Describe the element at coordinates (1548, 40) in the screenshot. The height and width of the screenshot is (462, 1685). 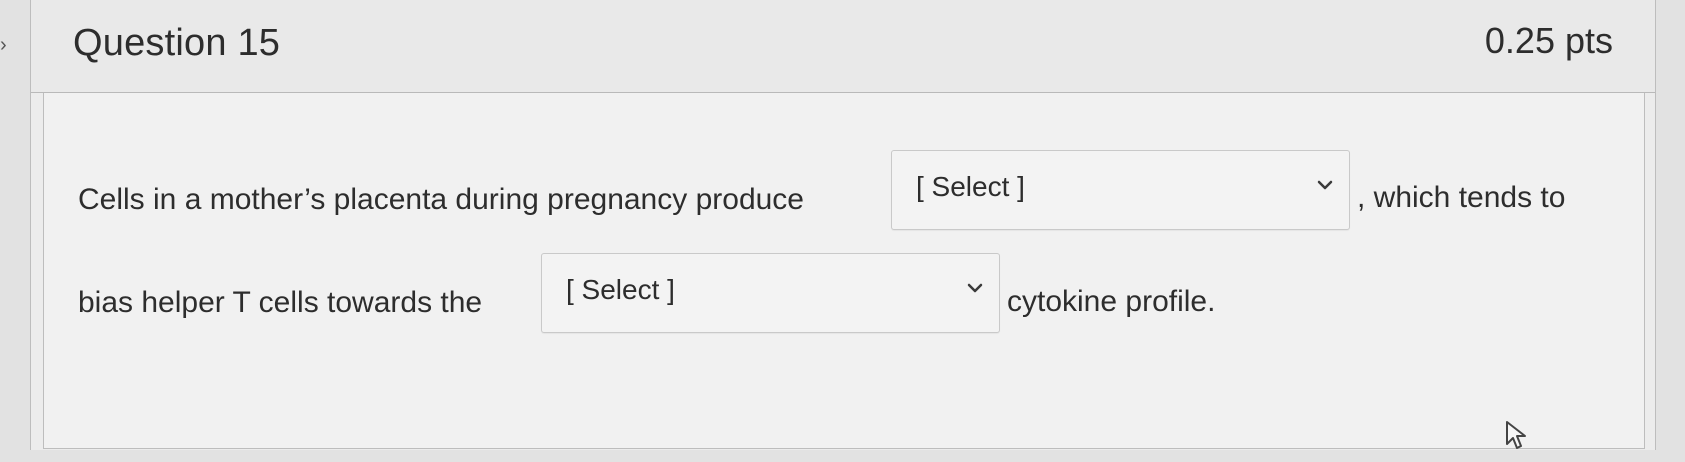
I see `question-points: 0.25 pts` at that location.